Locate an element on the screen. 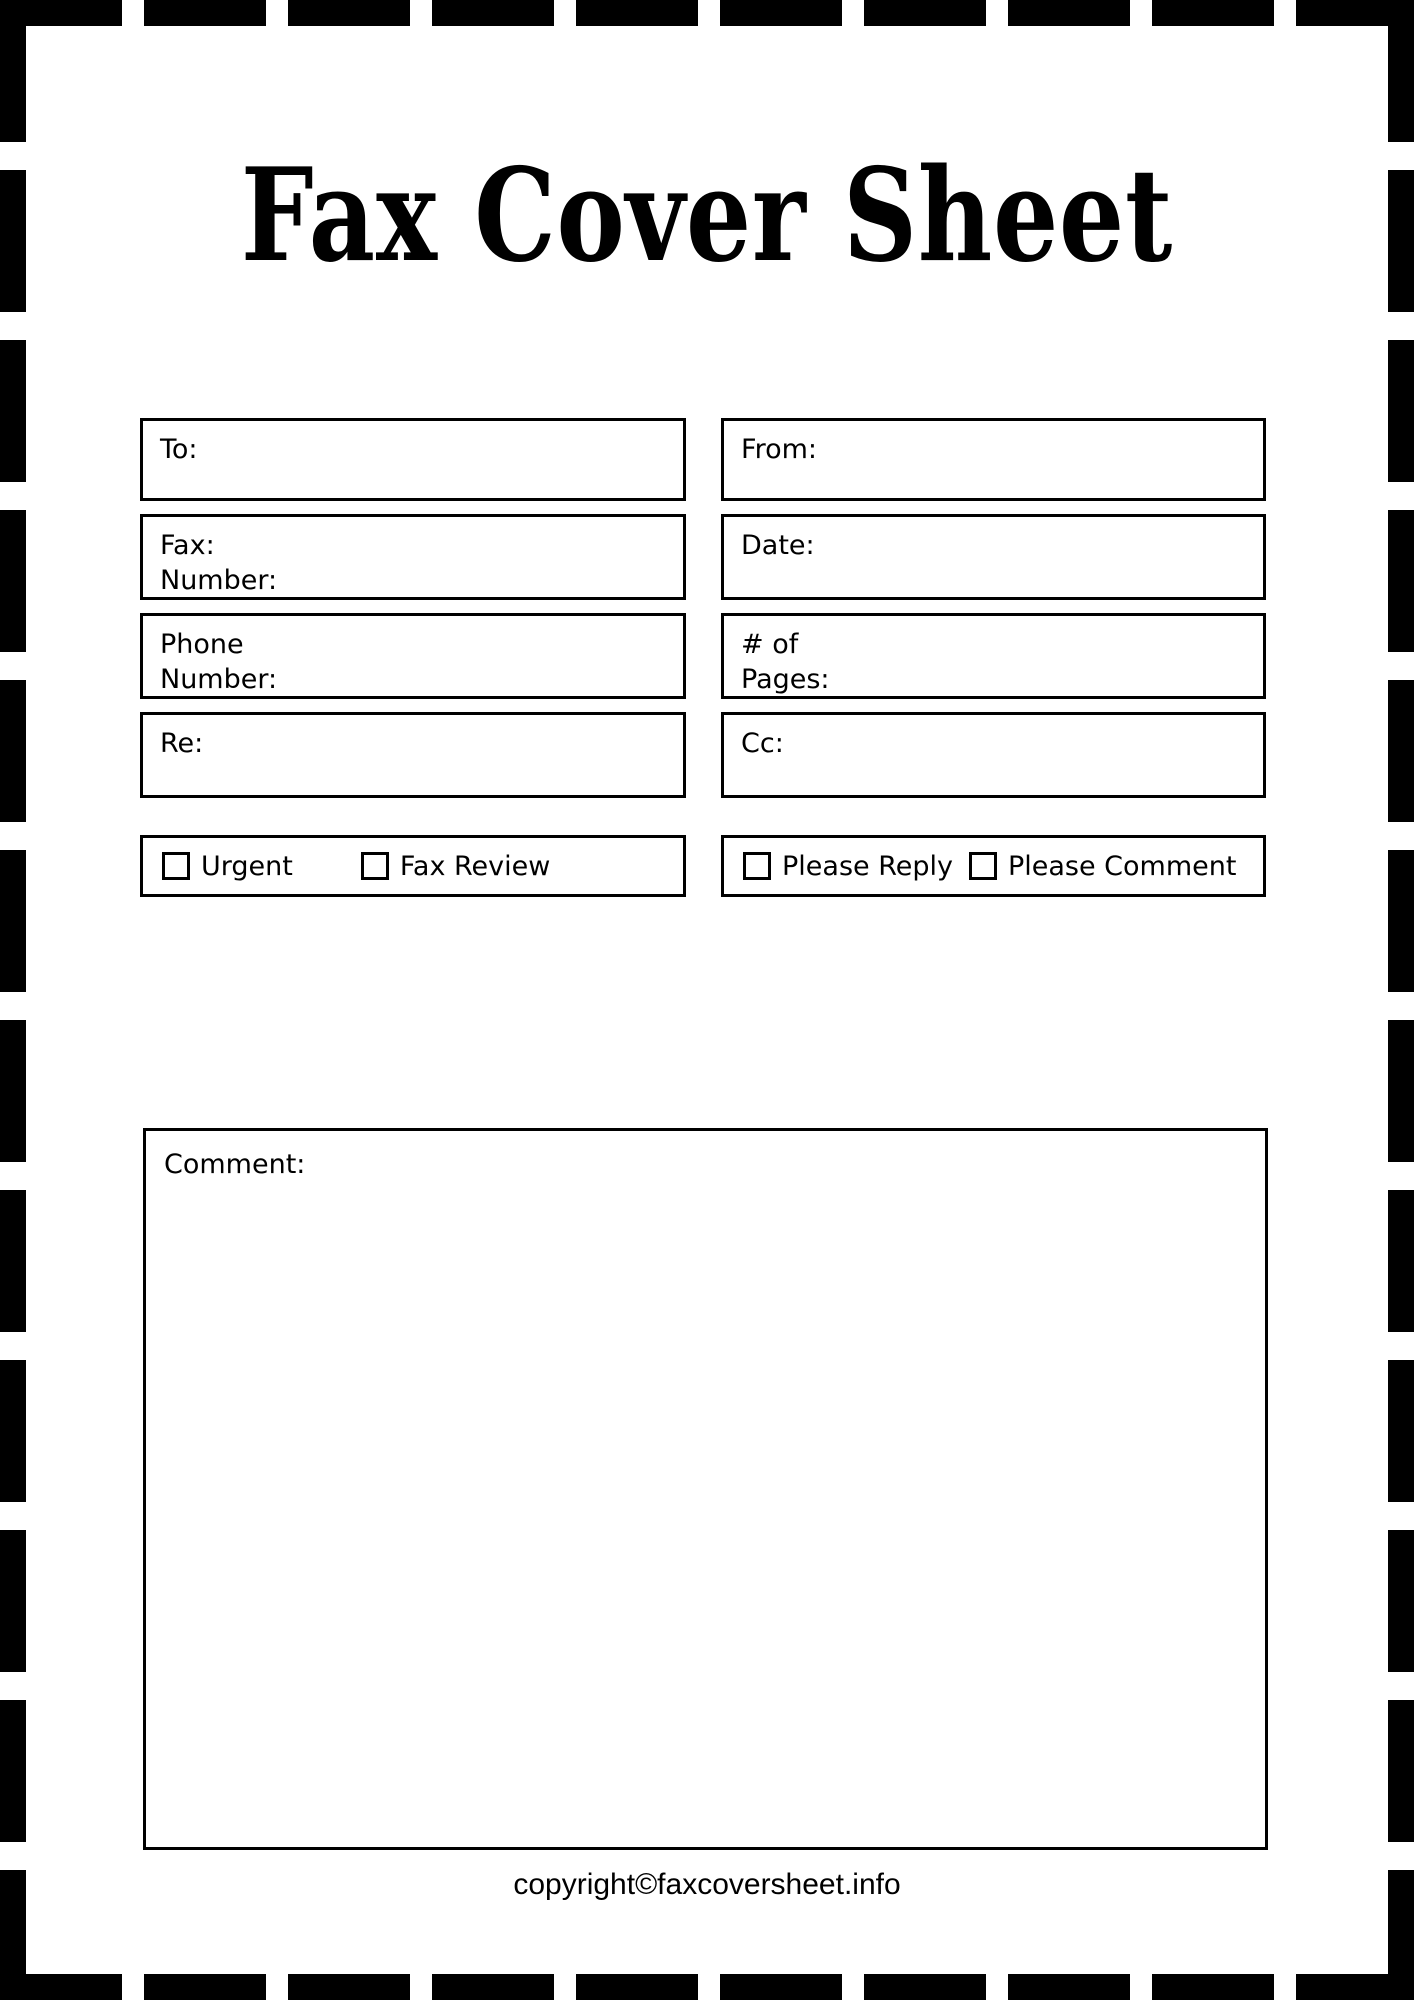 This screenshot has height=2000, width=1414. page-border-top is located at coordinates (707, 13).